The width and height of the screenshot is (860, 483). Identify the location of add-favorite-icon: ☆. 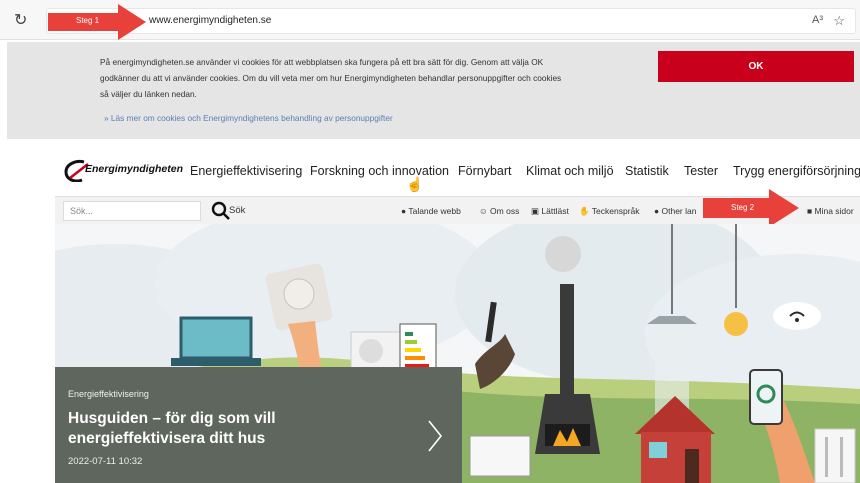
(839, 21).